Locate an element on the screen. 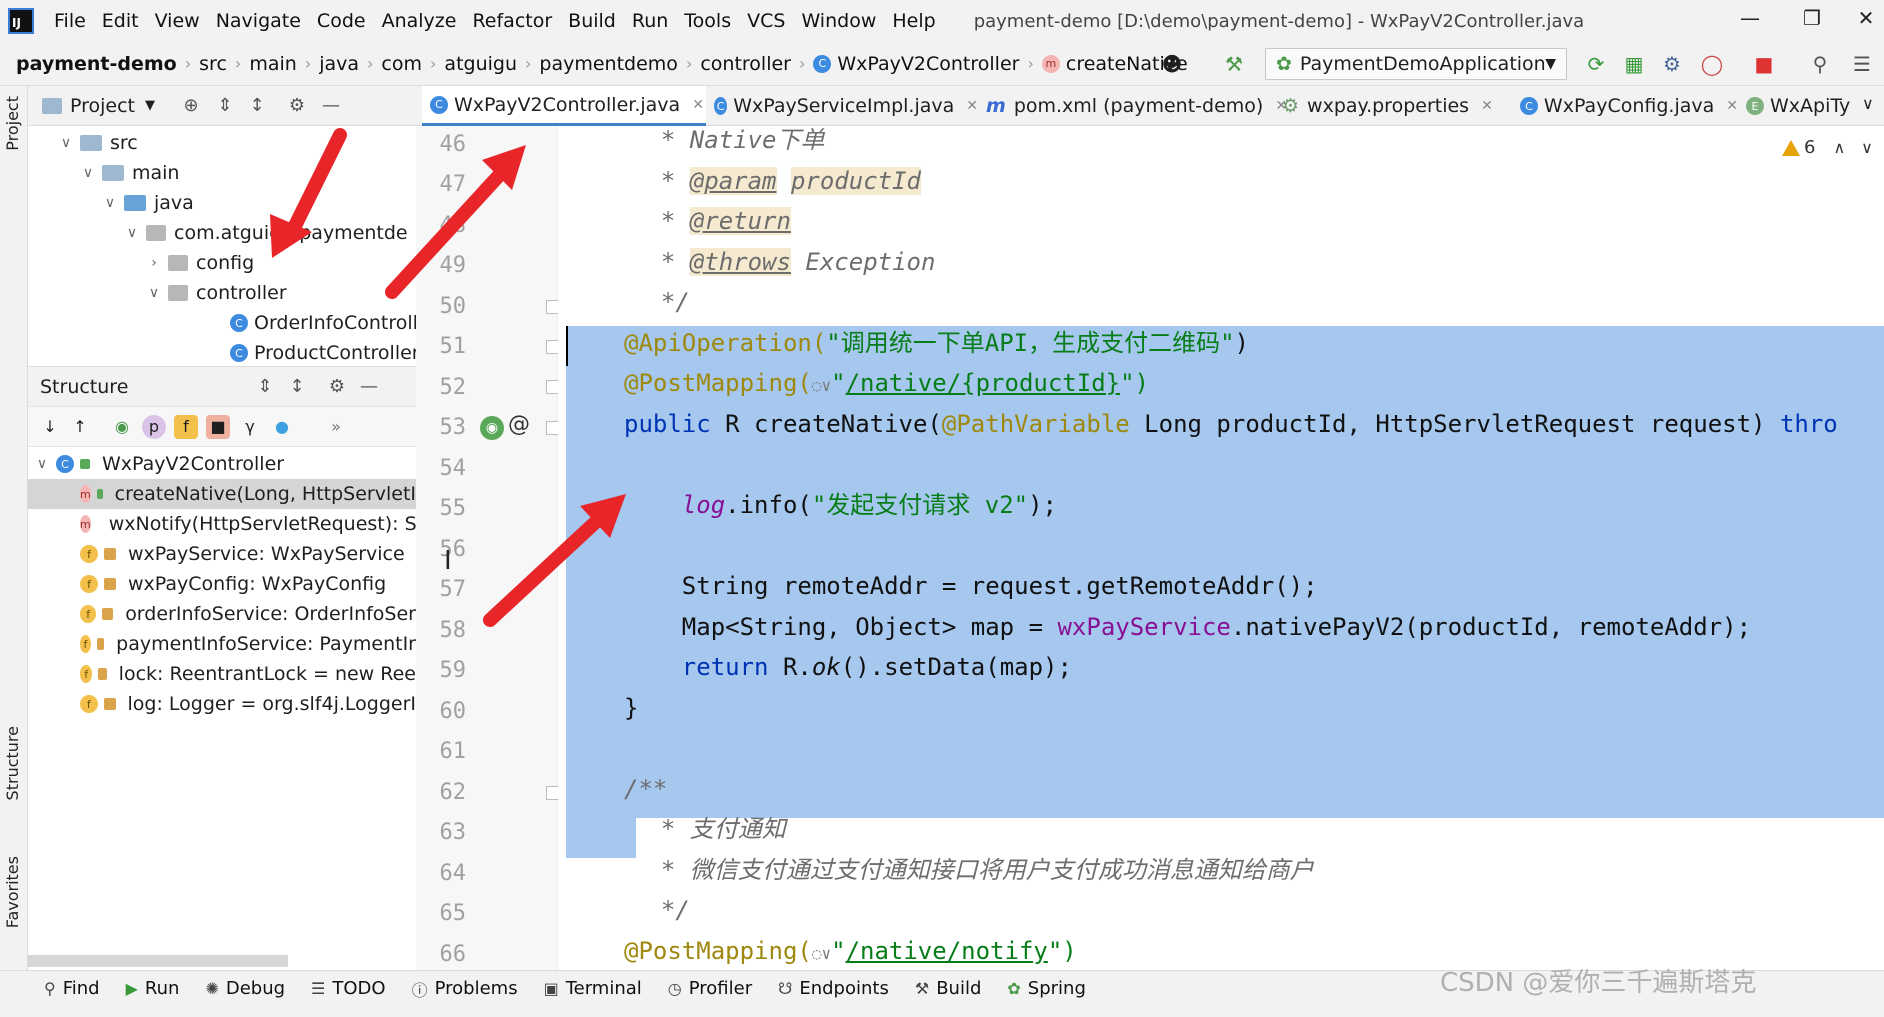  annotation-gutter-icon: @ is located at coordinates (519, 424).